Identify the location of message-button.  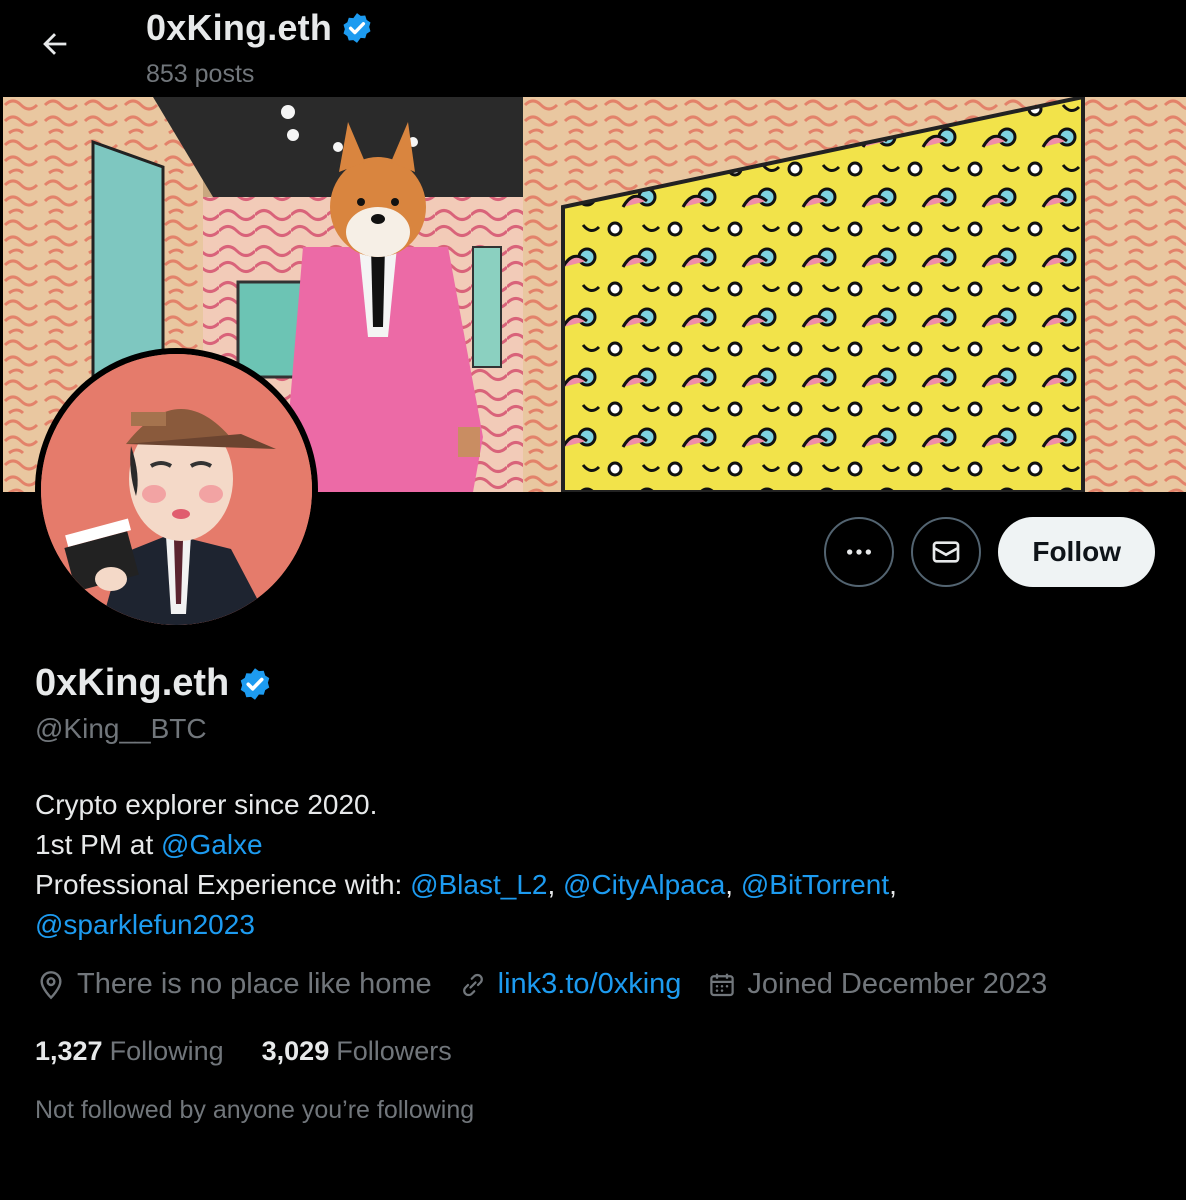
(946, 552).